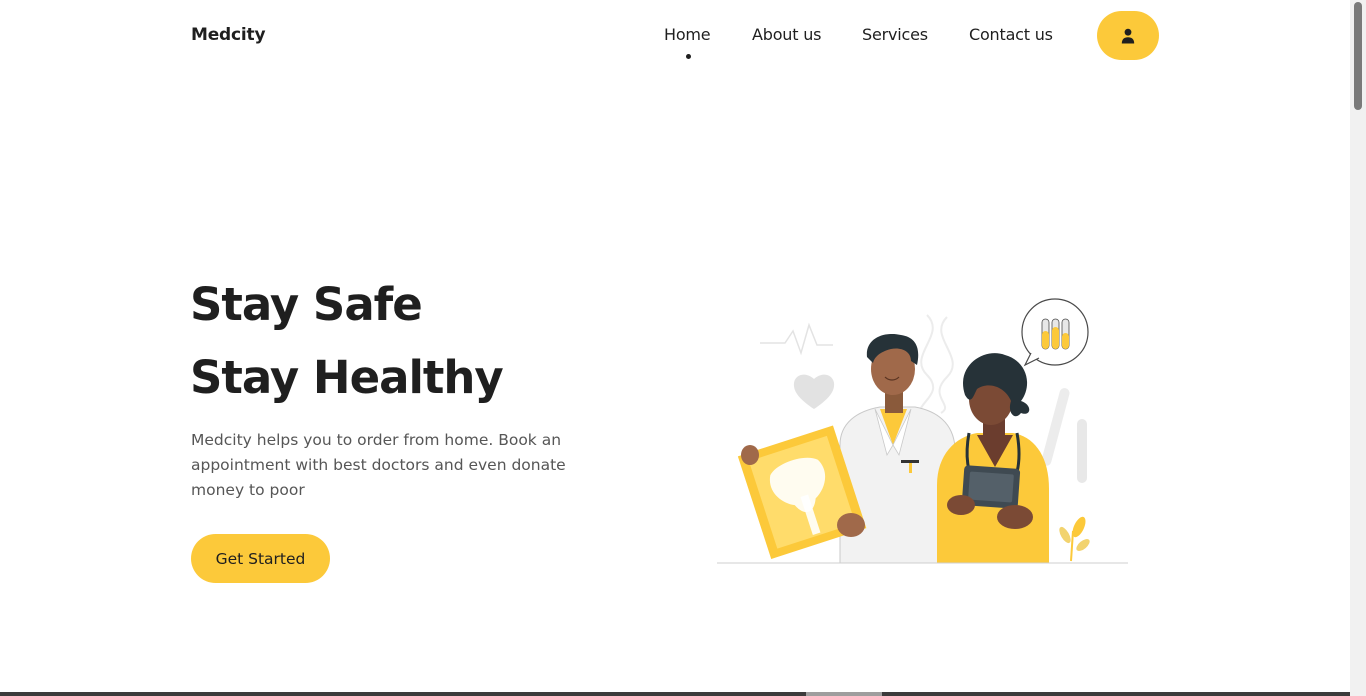 The height and width of the screenshot is (696, 1366). I want to click on user-icon, so click(1128, 35).